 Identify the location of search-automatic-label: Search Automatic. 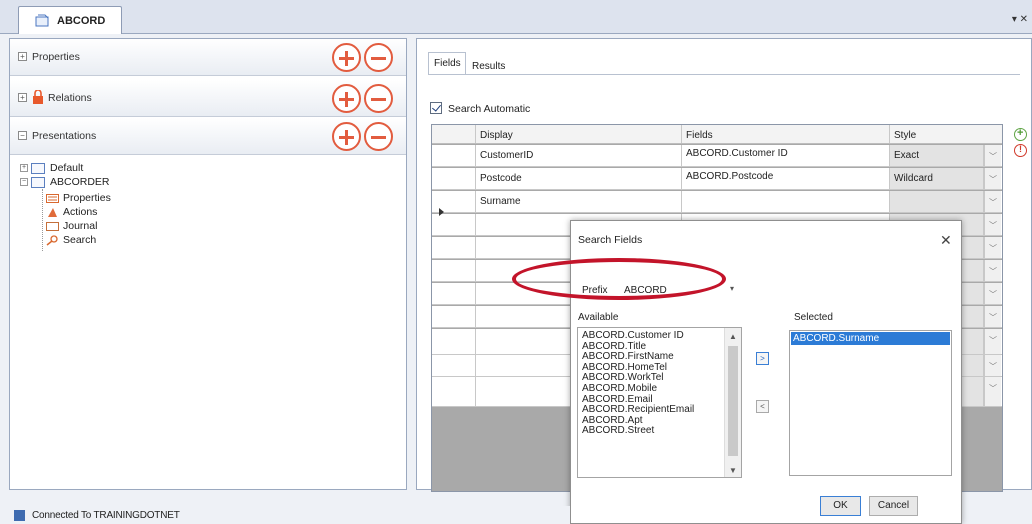
(489, 109).